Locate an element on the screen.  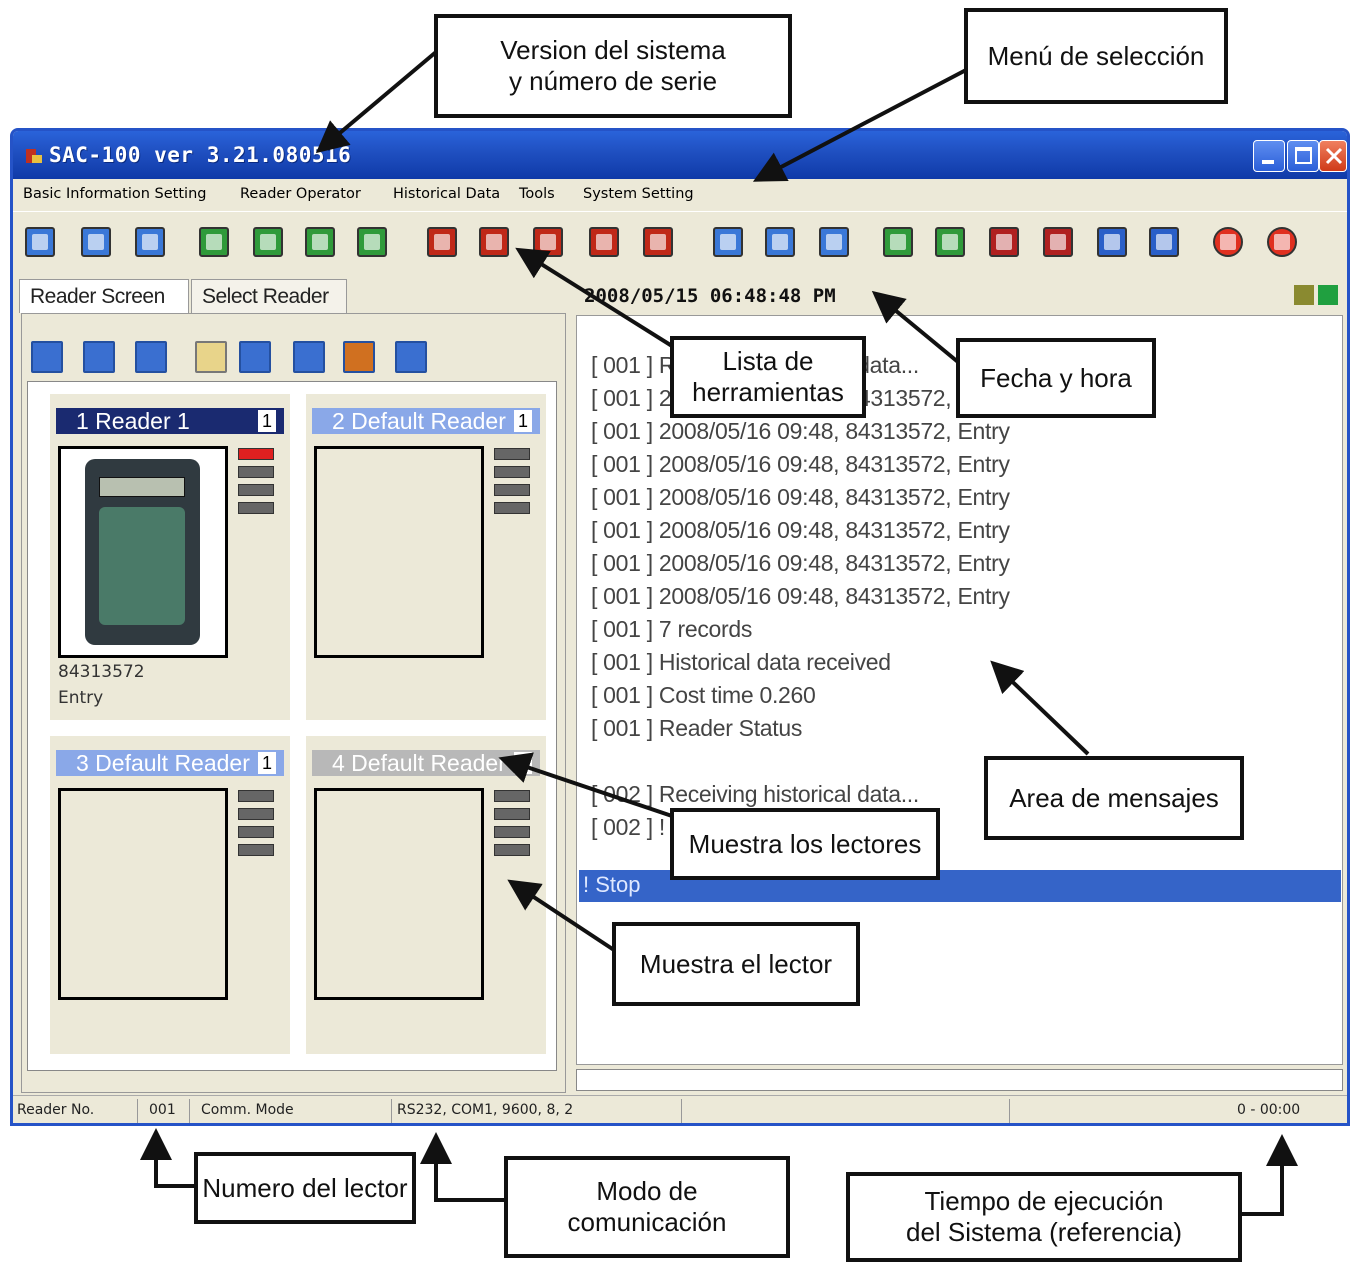
blue3-icon is located at coordinates (834, 242).